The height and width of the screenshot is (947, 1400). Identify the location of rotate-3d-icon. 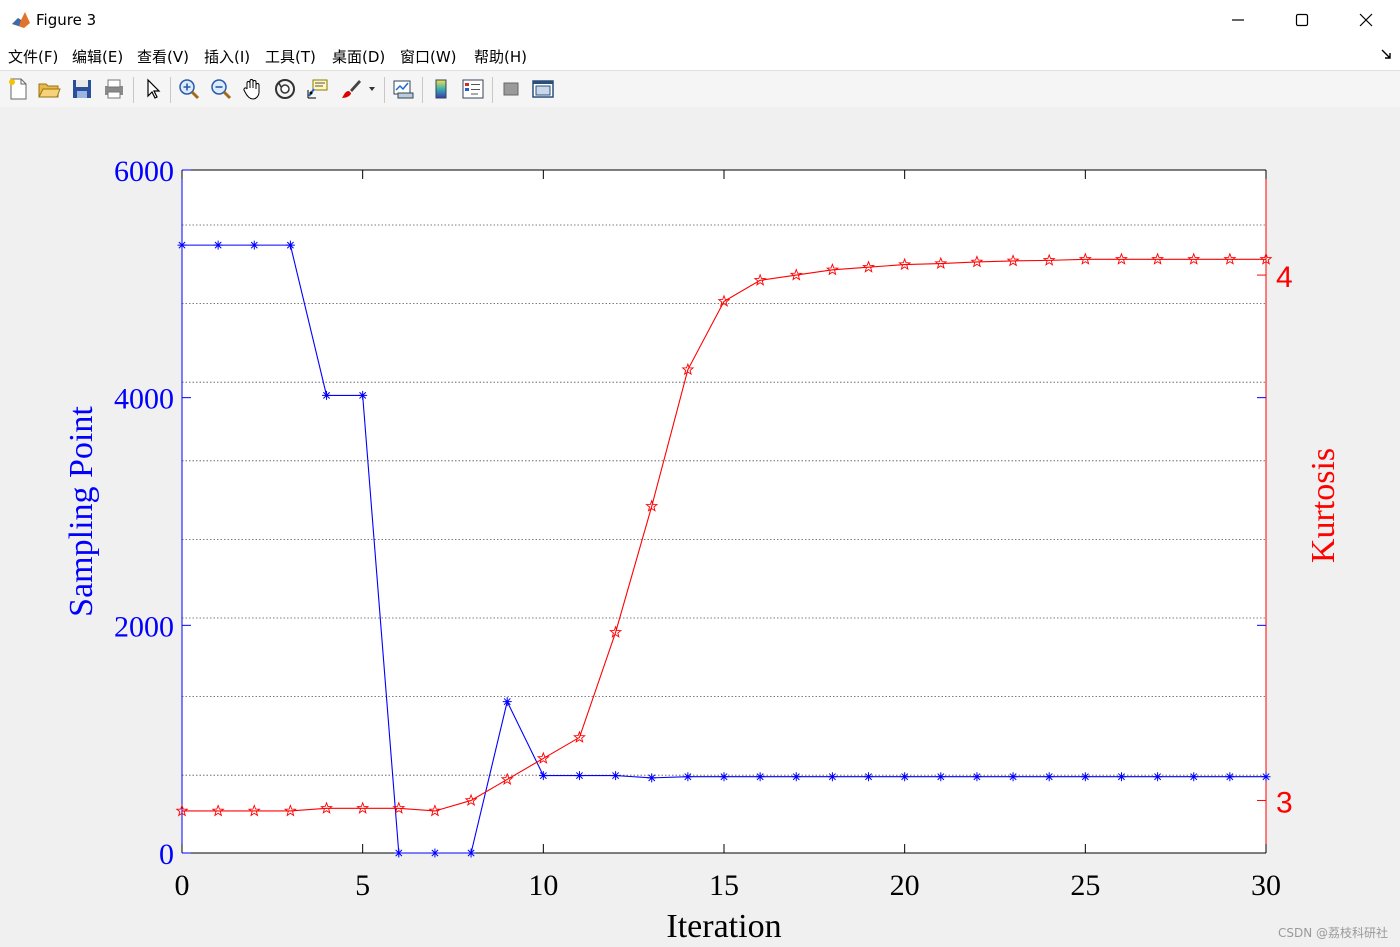
(285, 89).